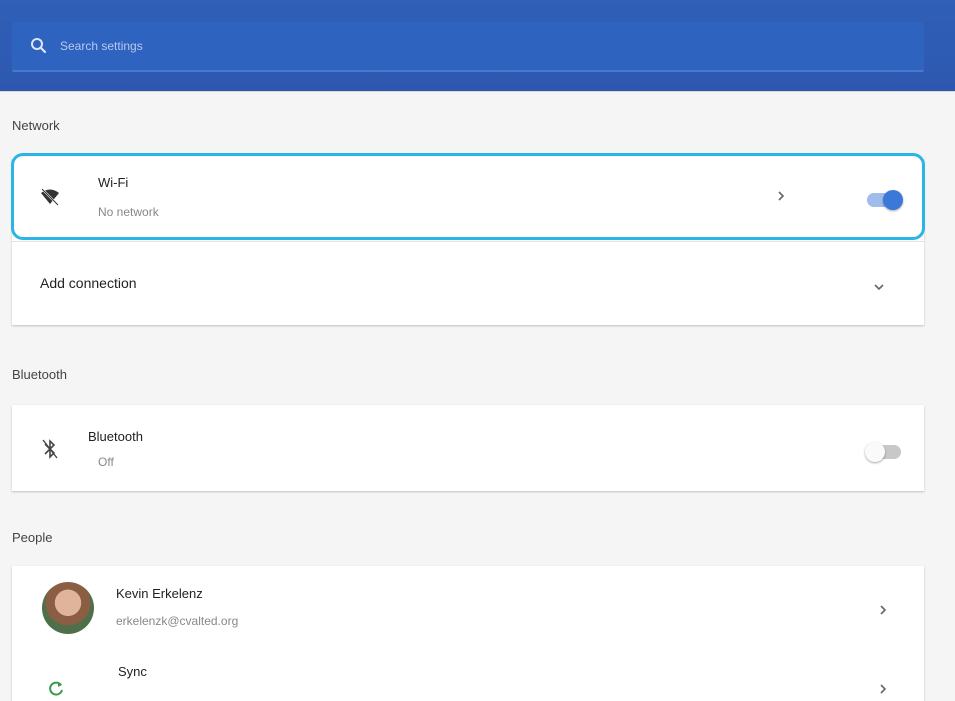 The image size is (955, 701). What do you see at coordinates (106, 462) in the screenshot?
I see `bluetooth-status: Off` at bounding box center [106, 462].